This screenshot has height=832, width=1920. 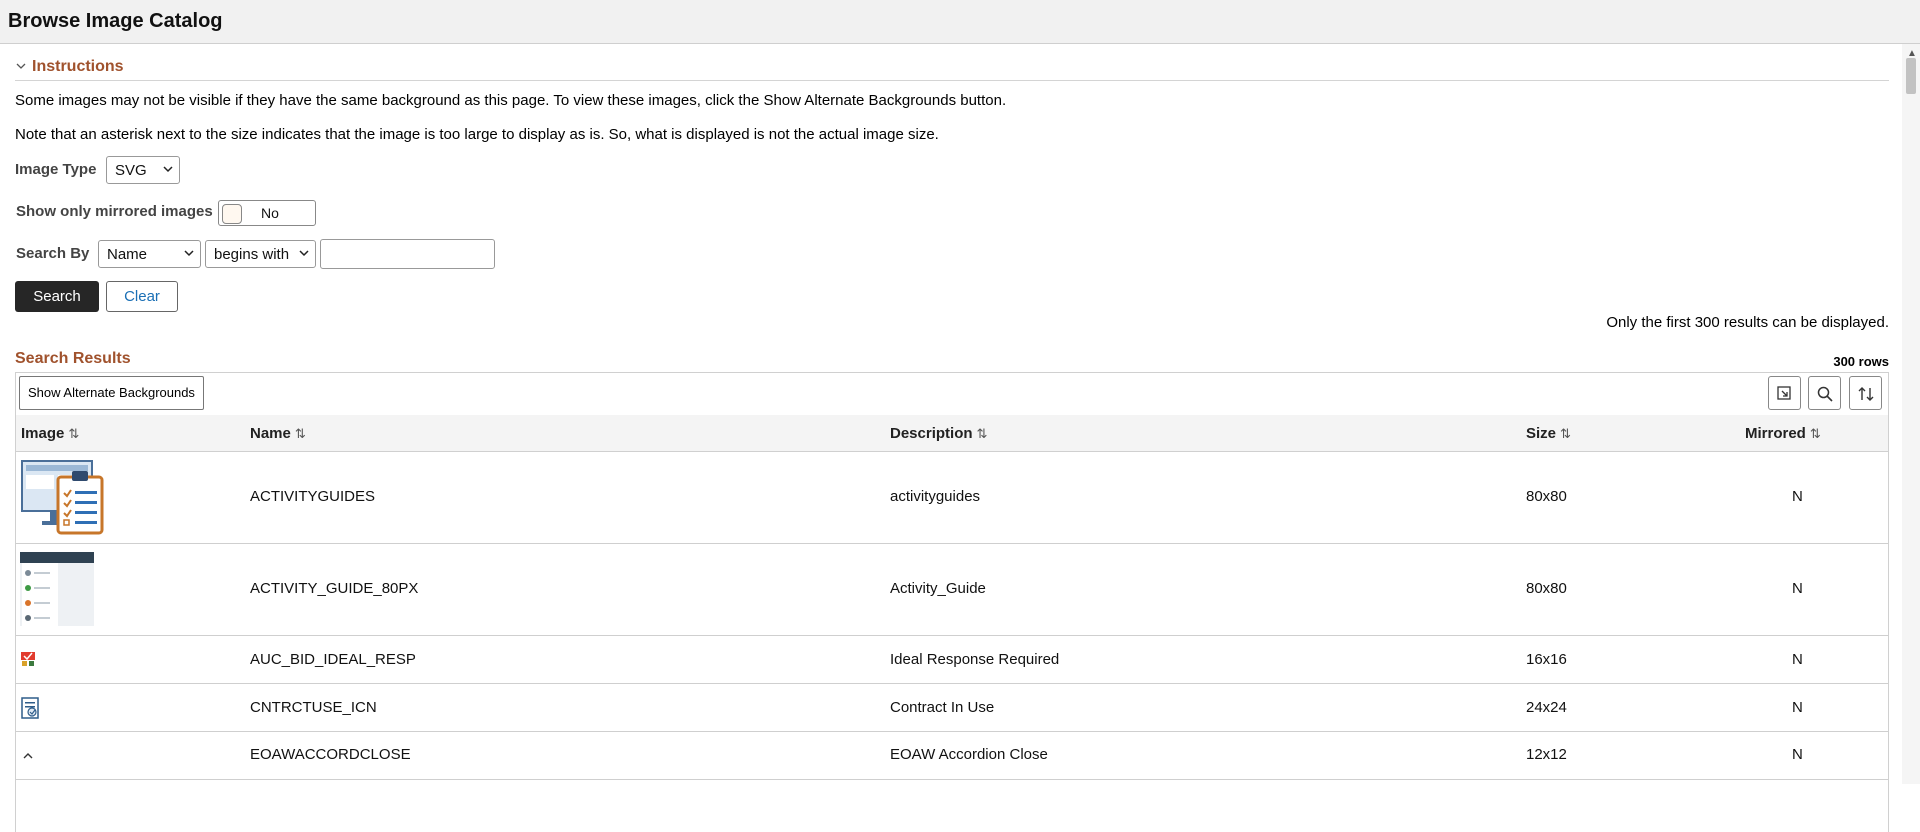 I want to click on column-header-mirrored-label: Mirrored, so click(x=1775, y=433).